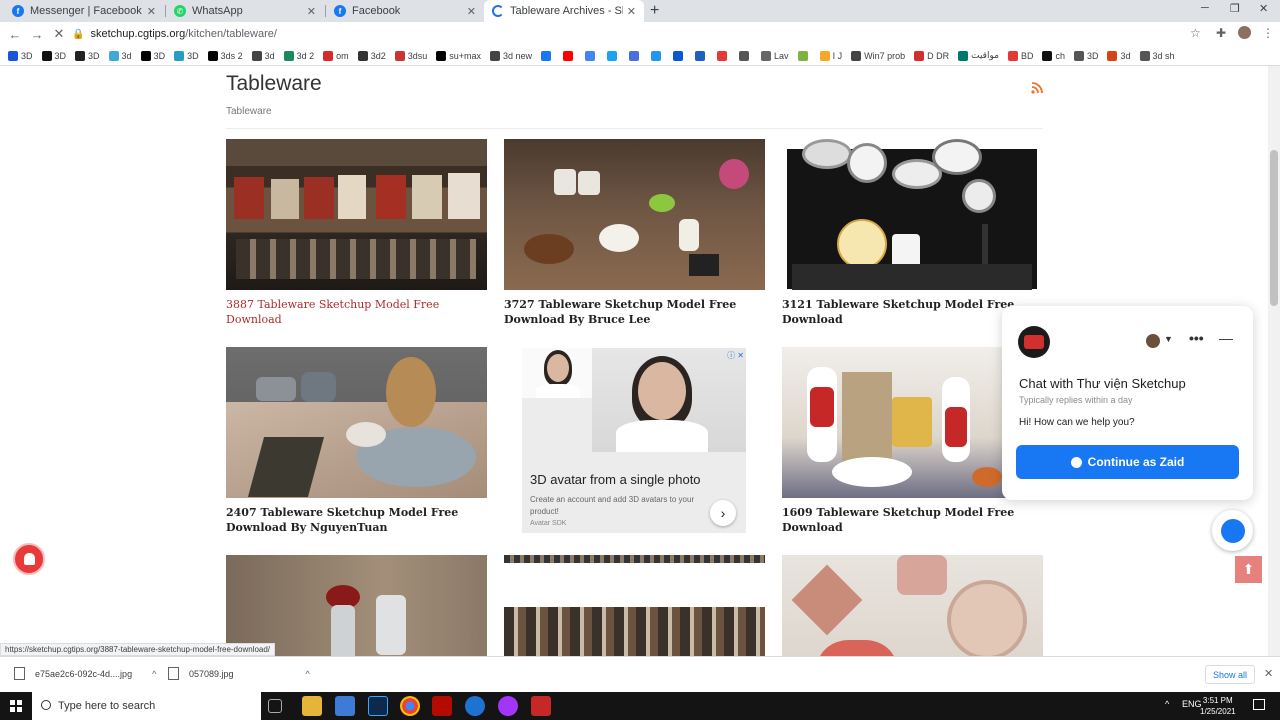 The image size is (1280, 720). I want to click on download-item: 057089.jpg ^, so click(239, 673).